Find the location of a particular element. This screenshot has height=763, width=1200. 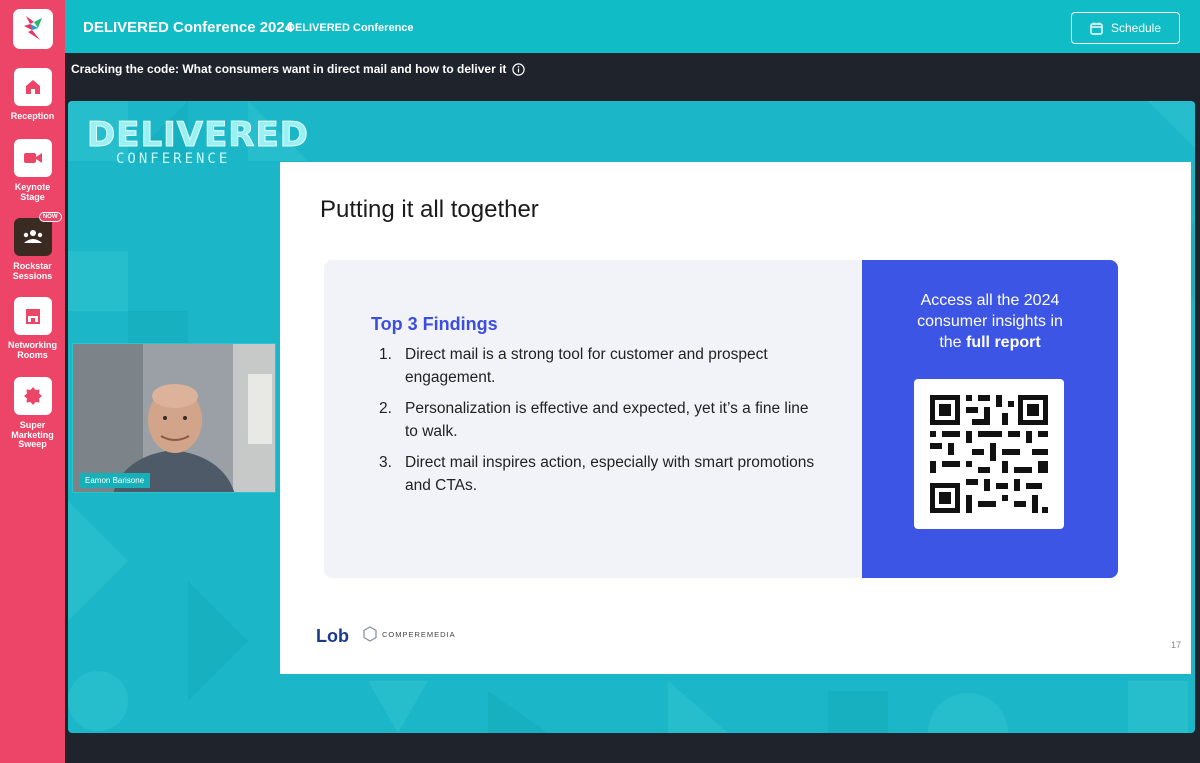

finding-number: 2. is located at coordinates (385, 408).